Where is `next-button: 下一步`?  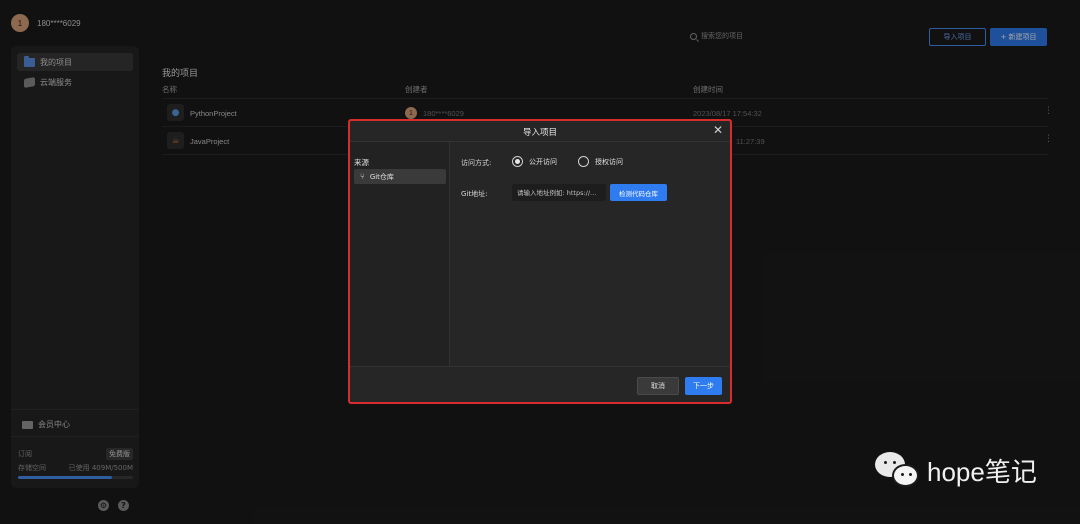 next-button: 下一步 is located at coordinates (703, 386).